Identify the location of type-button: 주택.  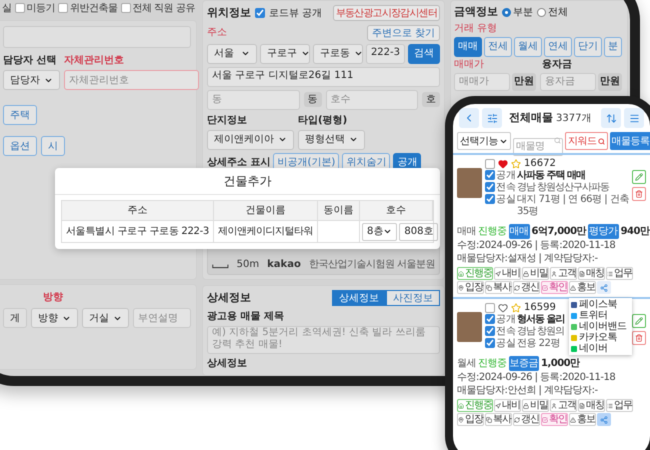
(20, 115).